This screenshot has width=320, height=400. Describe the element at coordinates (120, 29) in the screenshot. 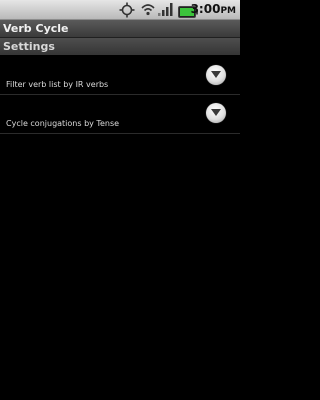

I see `app-title-bar: Verb Cycle` at that location.